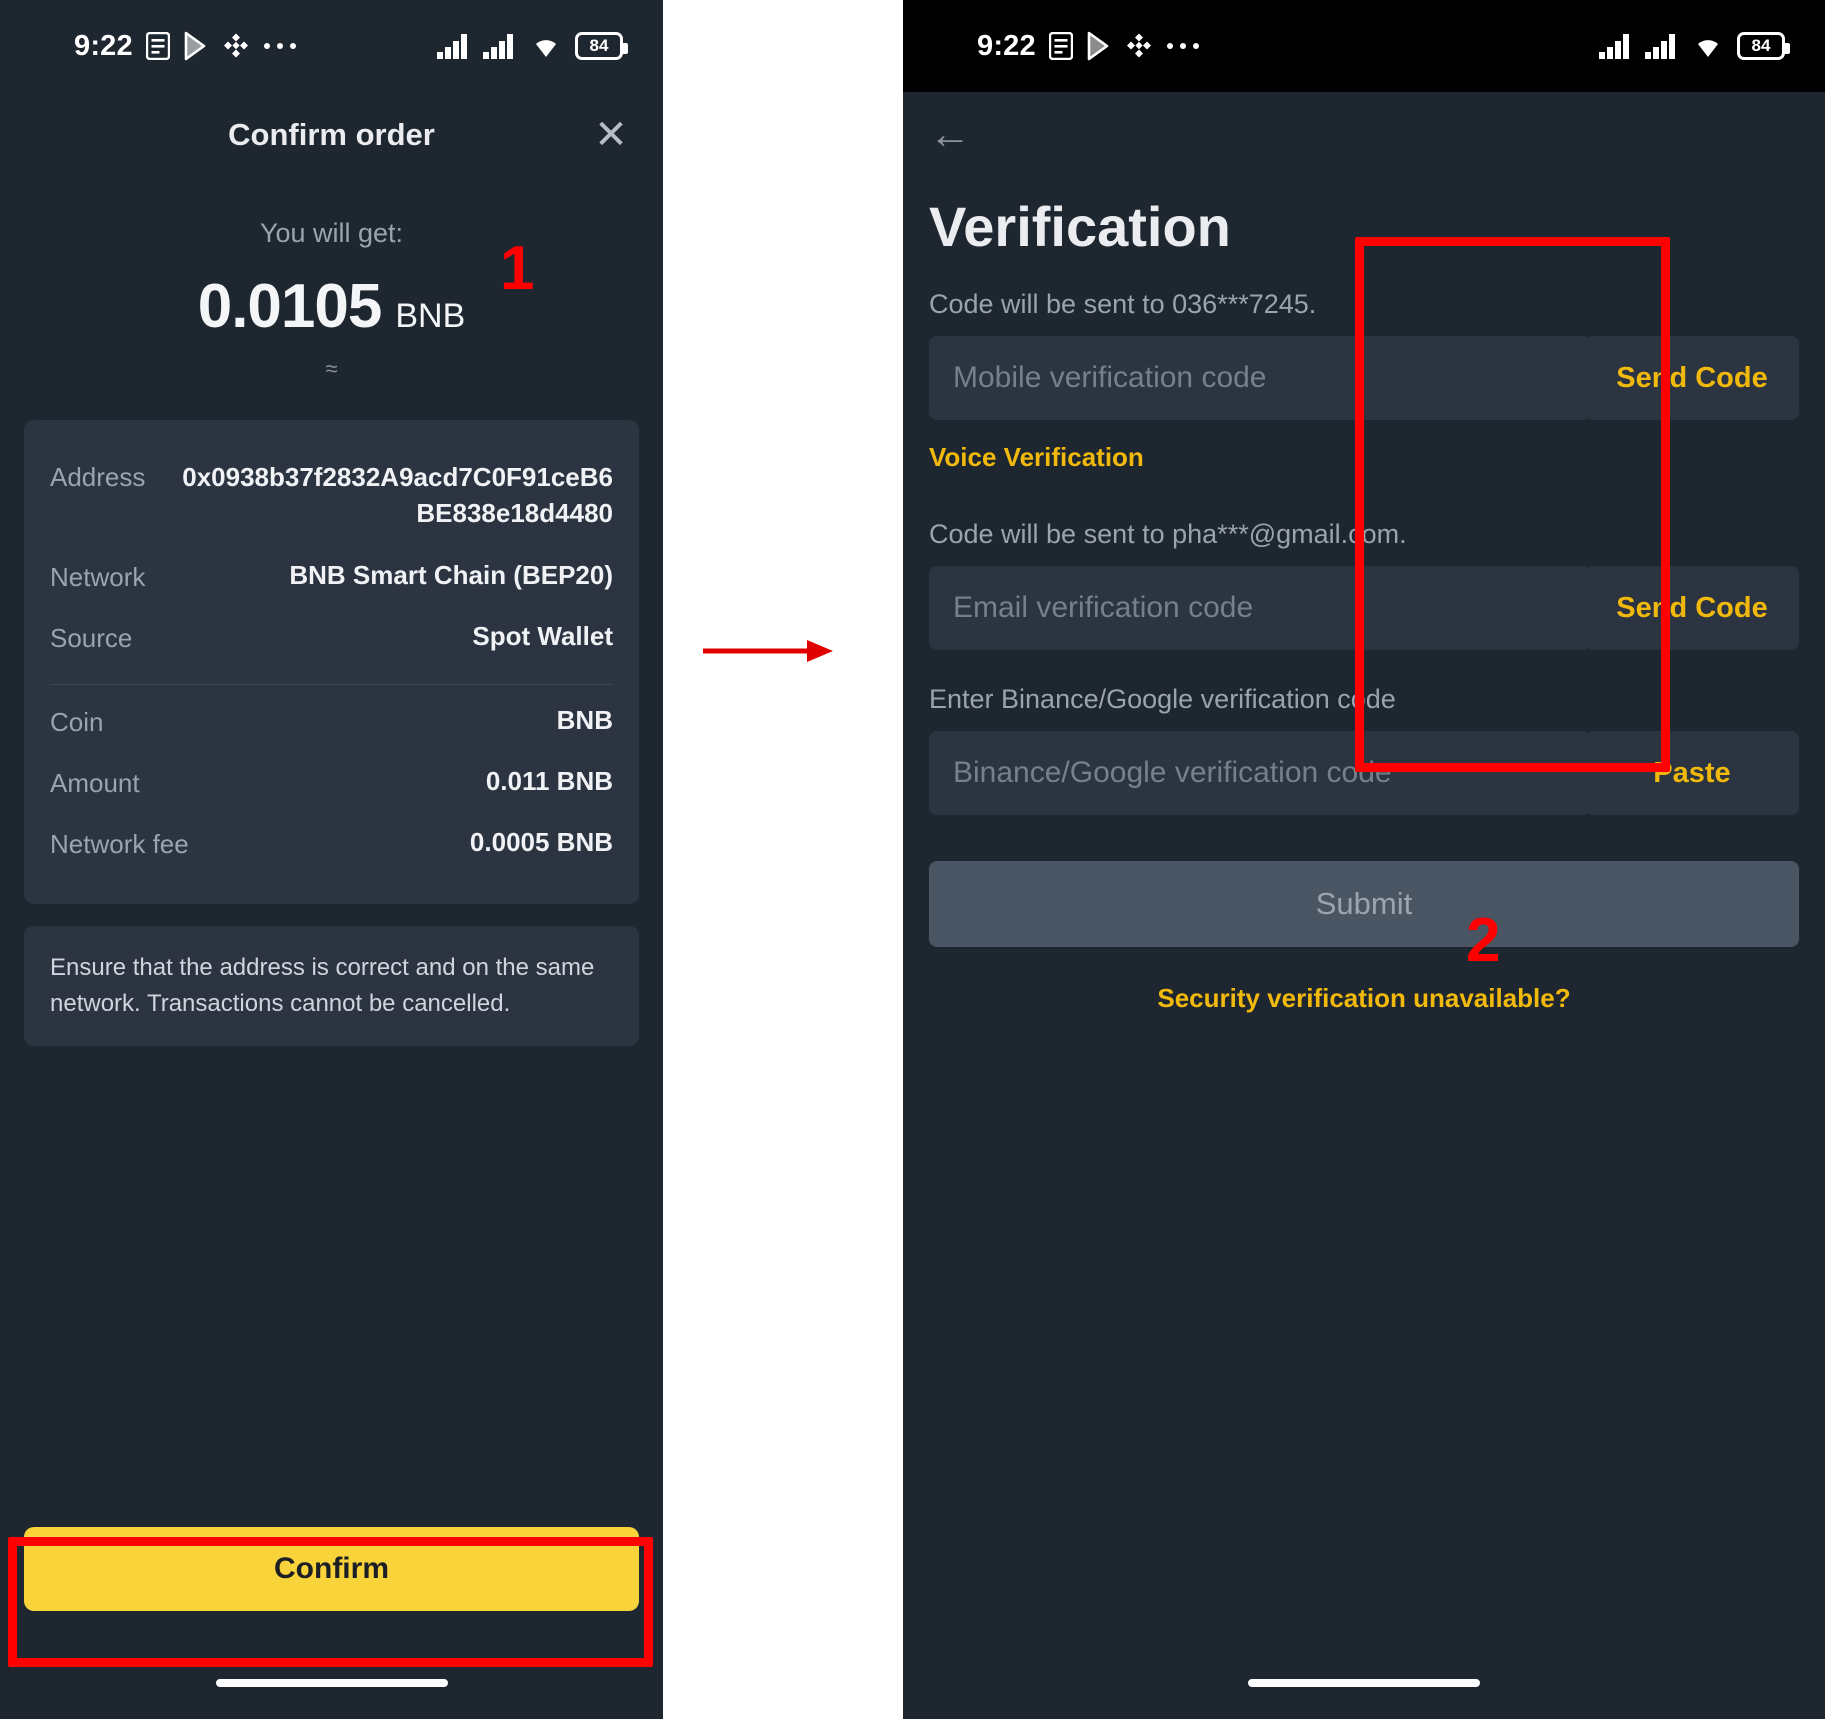 The image size is (1825, 1719). I want to click on email-code-field-row: Email verification code Send Code, so click(1364, 608).